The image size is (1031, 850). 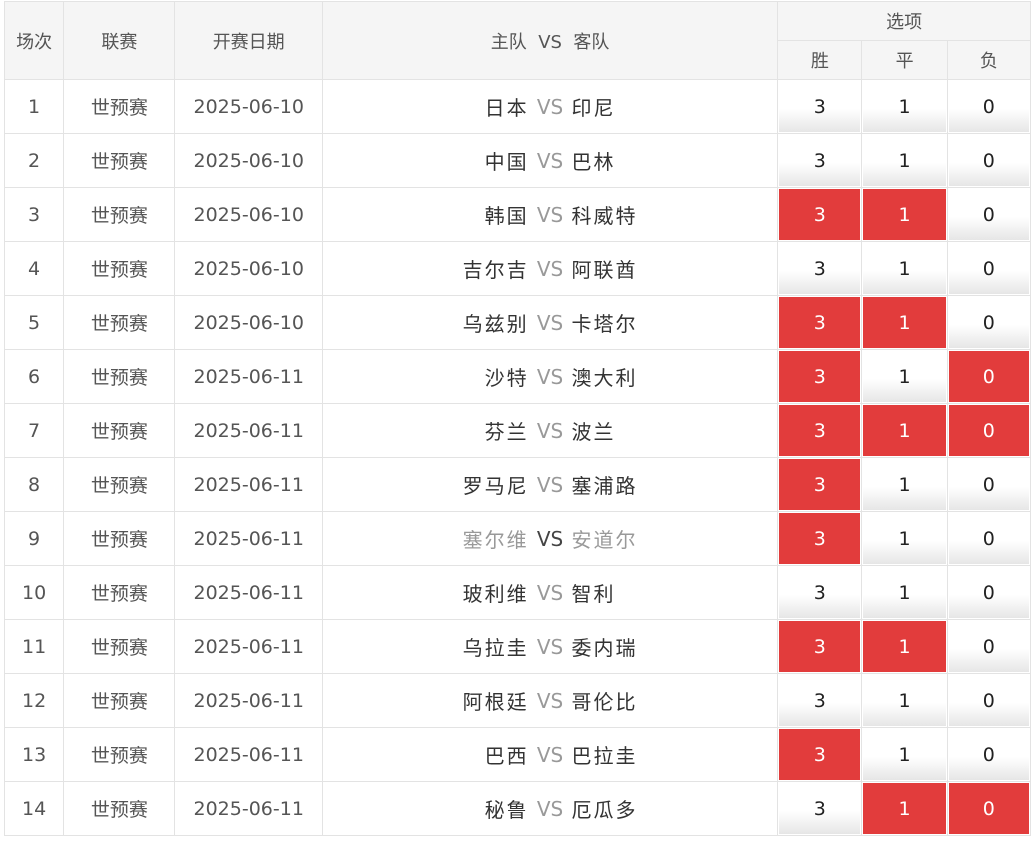 I want to click on match-number: 11, so click(x=34, y=646).